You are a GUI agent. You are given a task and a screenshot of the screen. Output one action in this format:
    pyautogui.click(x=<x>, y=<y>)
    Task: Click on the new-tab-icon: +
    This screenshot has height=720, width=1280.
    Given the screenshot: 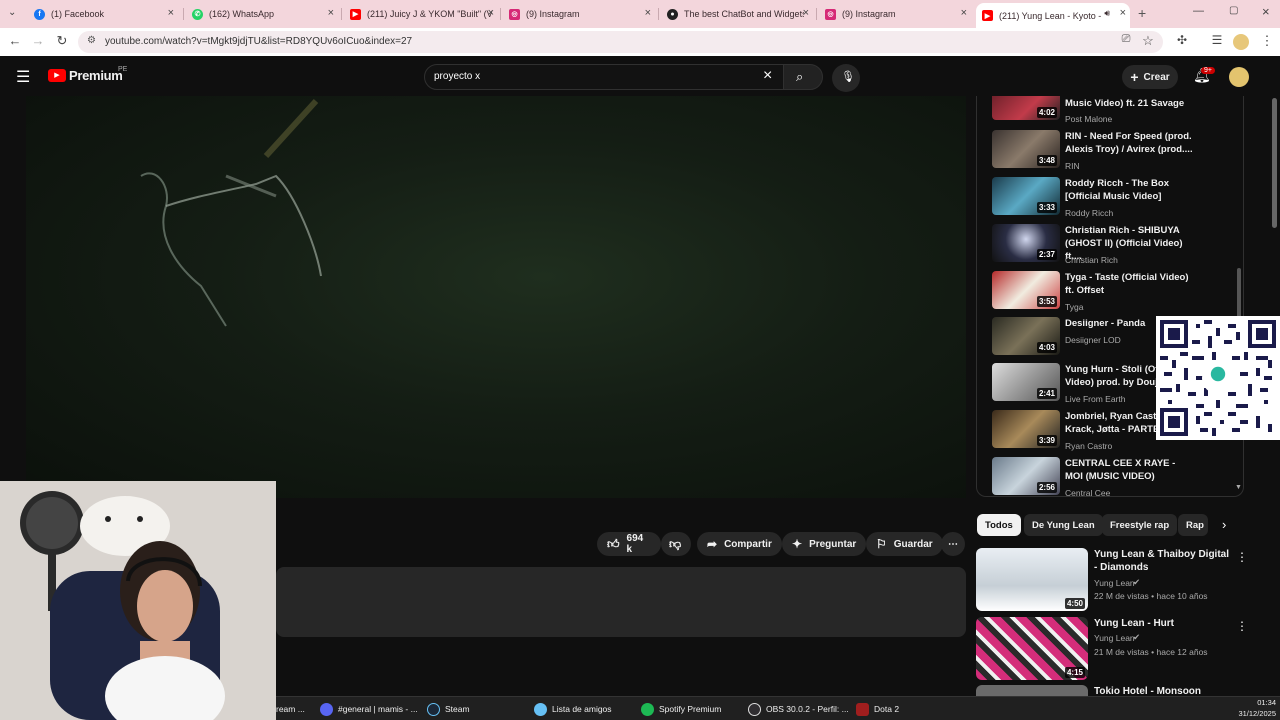 What is the action you would take?
    pyautogui.click(x=1142, y=13)
    